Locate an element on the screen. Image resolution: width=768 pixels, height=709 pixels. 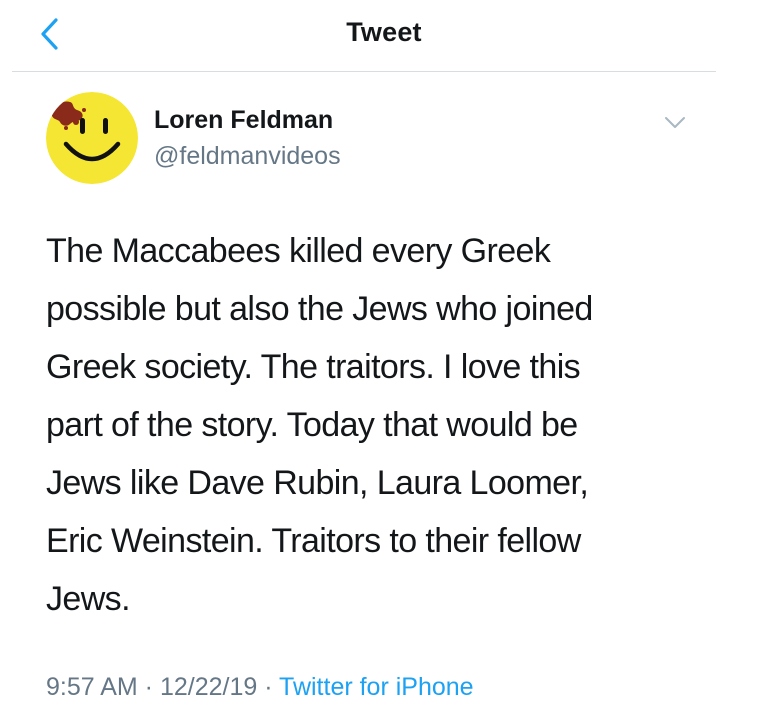
tweet-menu-button is located at coordinates (675, 123).